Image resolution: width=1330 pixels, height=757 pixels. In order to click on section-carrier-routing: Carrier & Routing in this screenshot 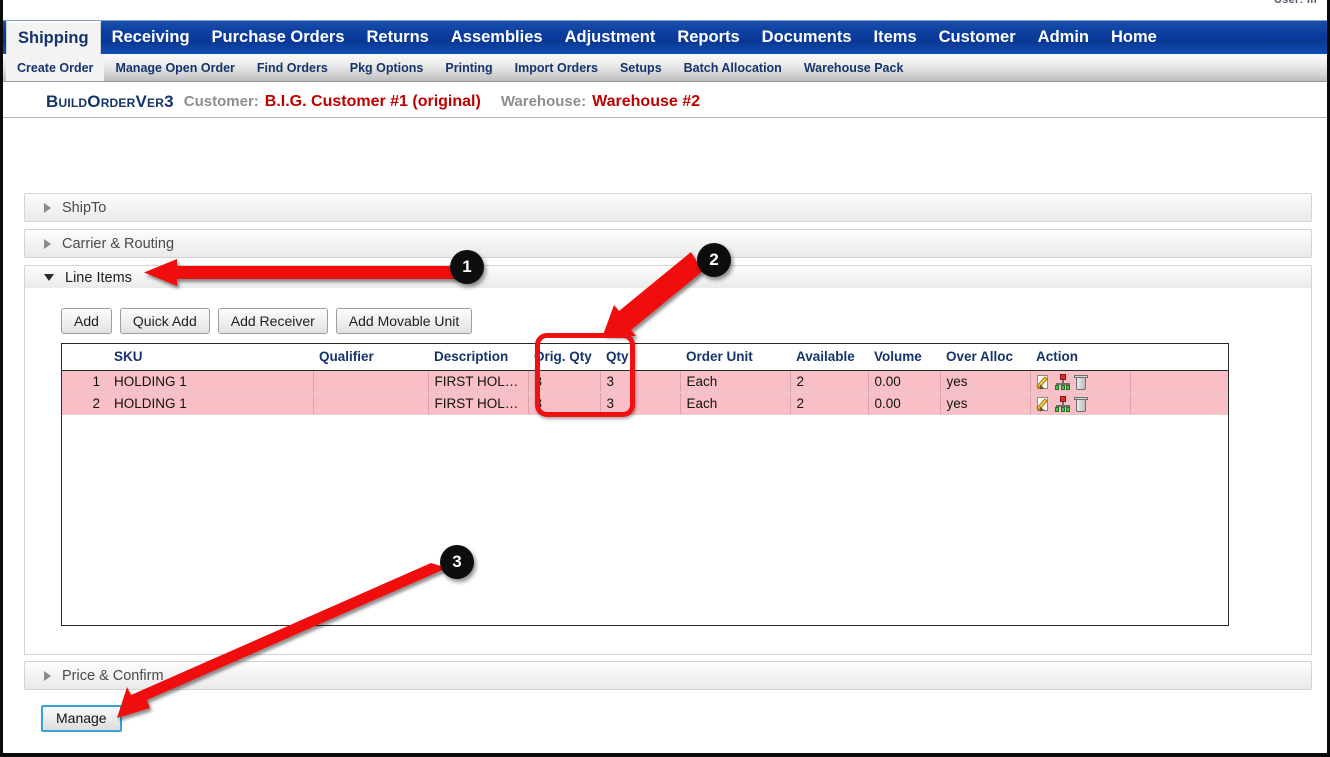, I will do `click(668, 243)`.